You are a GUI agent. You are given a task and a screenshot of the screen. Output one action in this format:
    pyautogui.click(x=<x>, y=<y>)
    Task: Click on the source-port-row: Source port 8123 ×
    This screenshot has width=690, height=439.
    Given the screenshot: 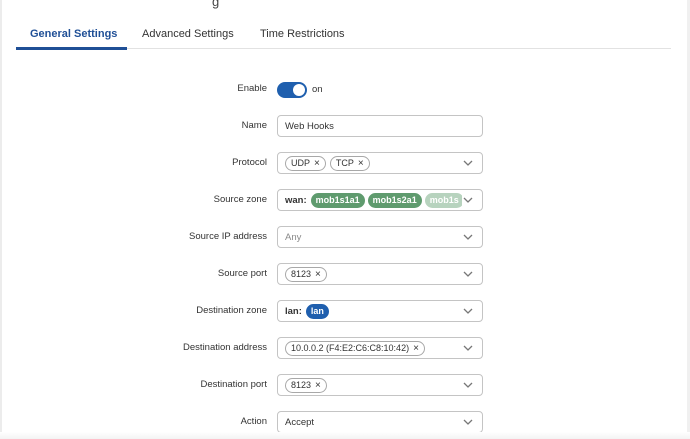 What is the action you would take?
    pyautogui.click(x=345, y=274)
    